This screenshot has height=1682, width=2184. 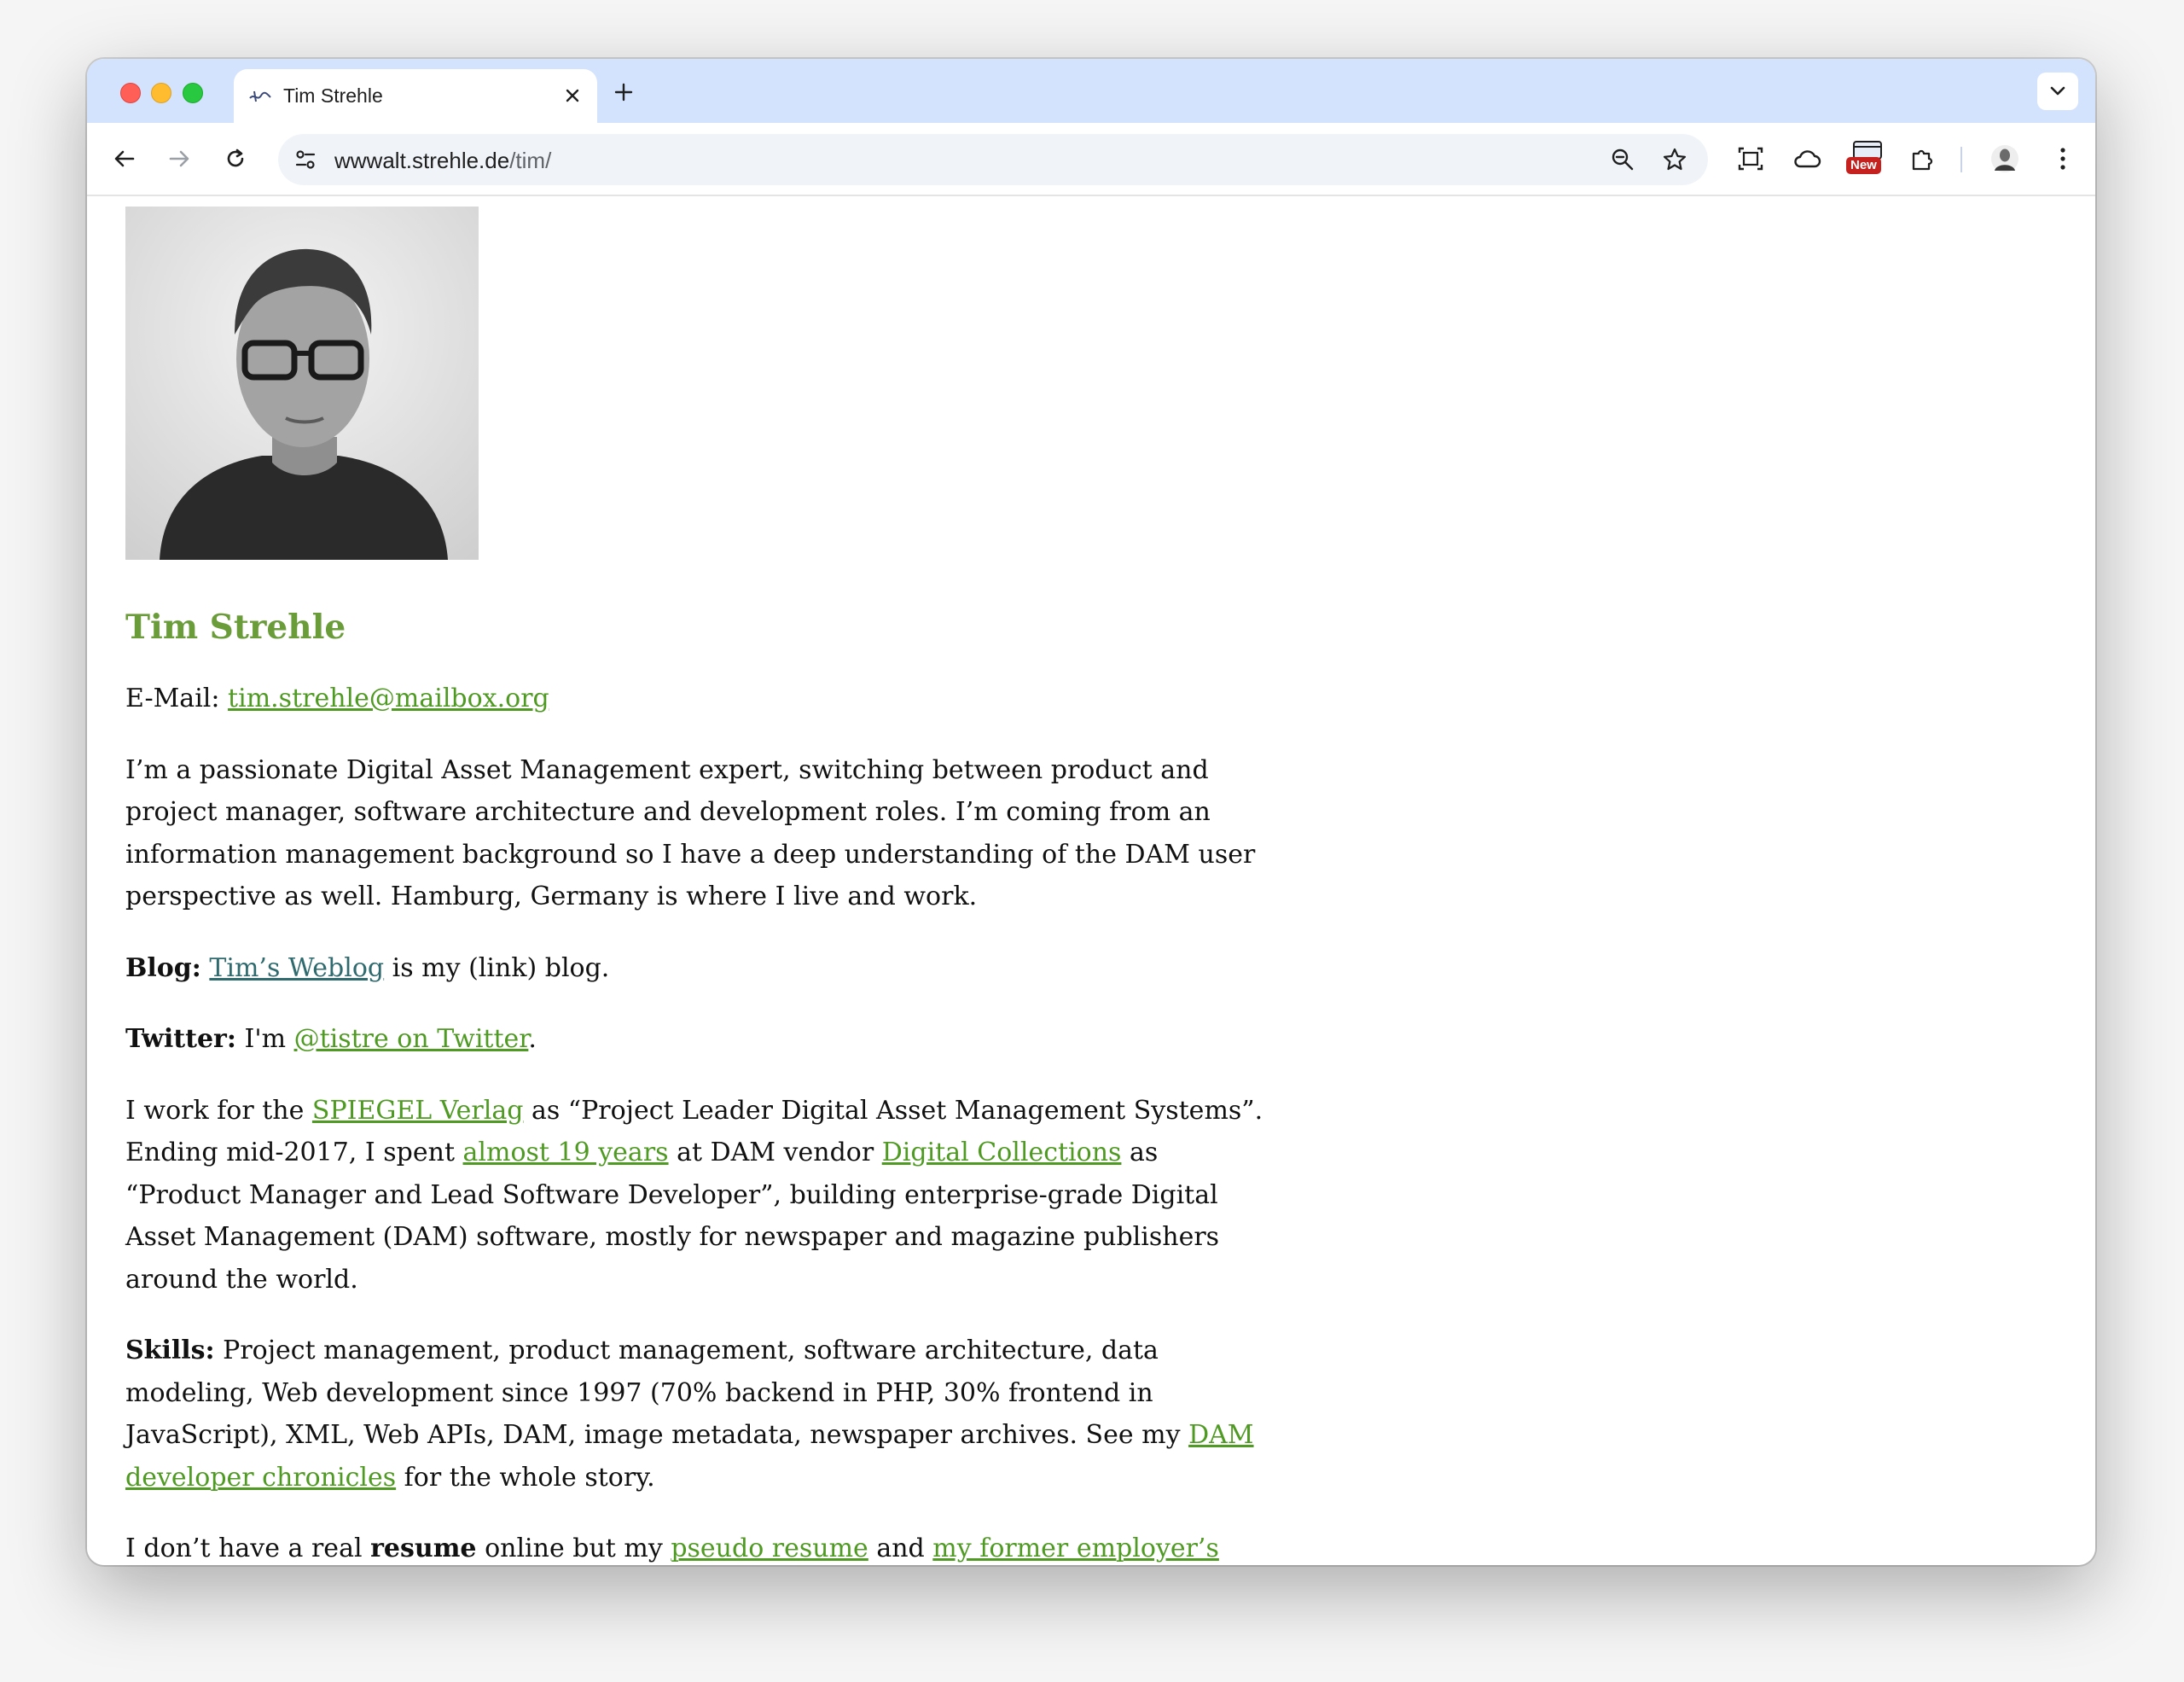 What do you see at coordinates (302, 383) in the screenshot?
I see `portrait-photo` at bounding box center [302, 383].